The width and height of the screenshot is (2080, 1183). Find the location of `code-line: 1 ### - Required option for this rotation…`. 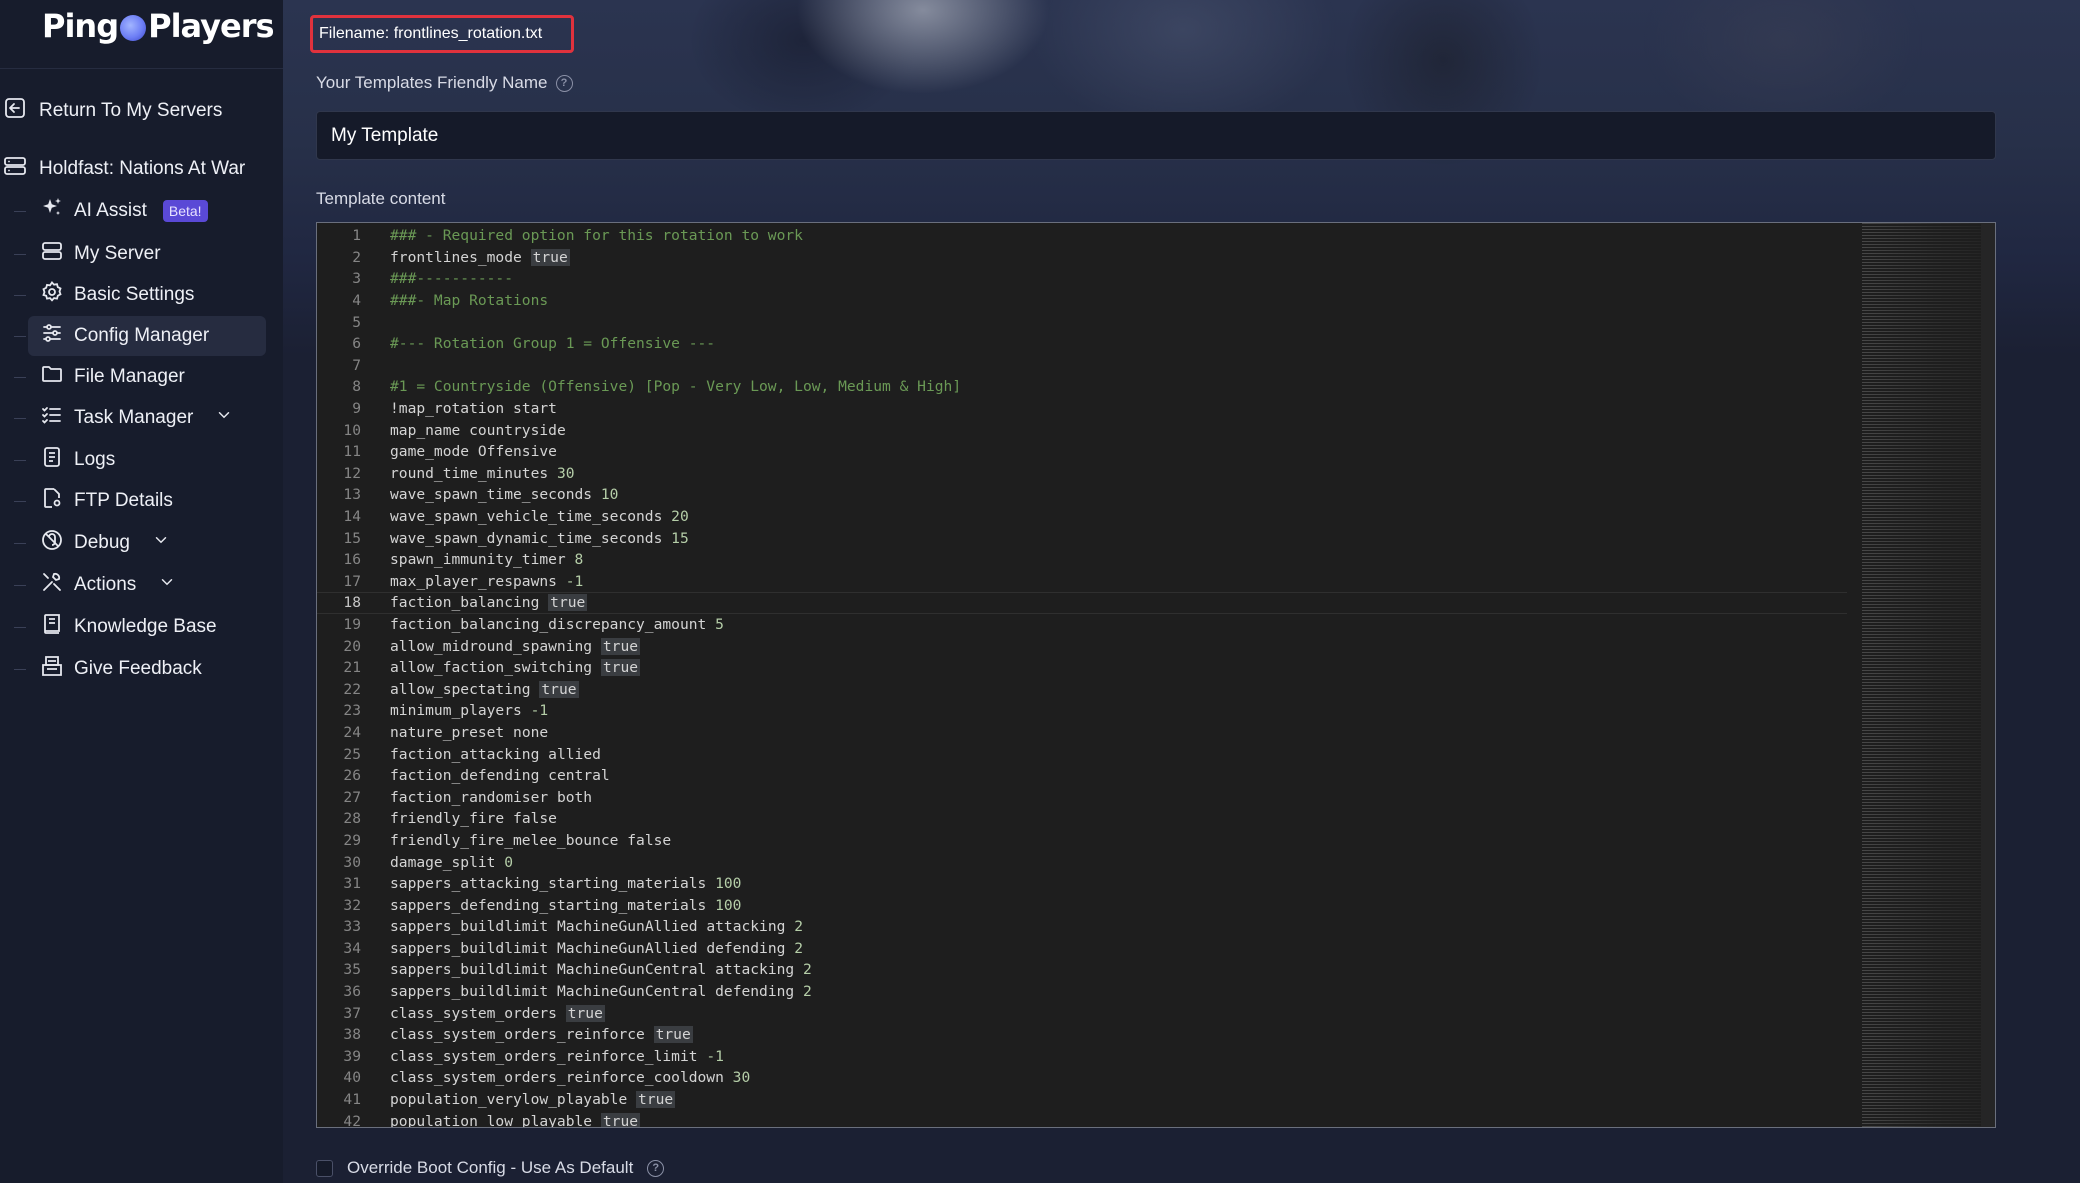

code-line: 1 ### - Required option for this rotation… is located at coordinates (1082, 236).